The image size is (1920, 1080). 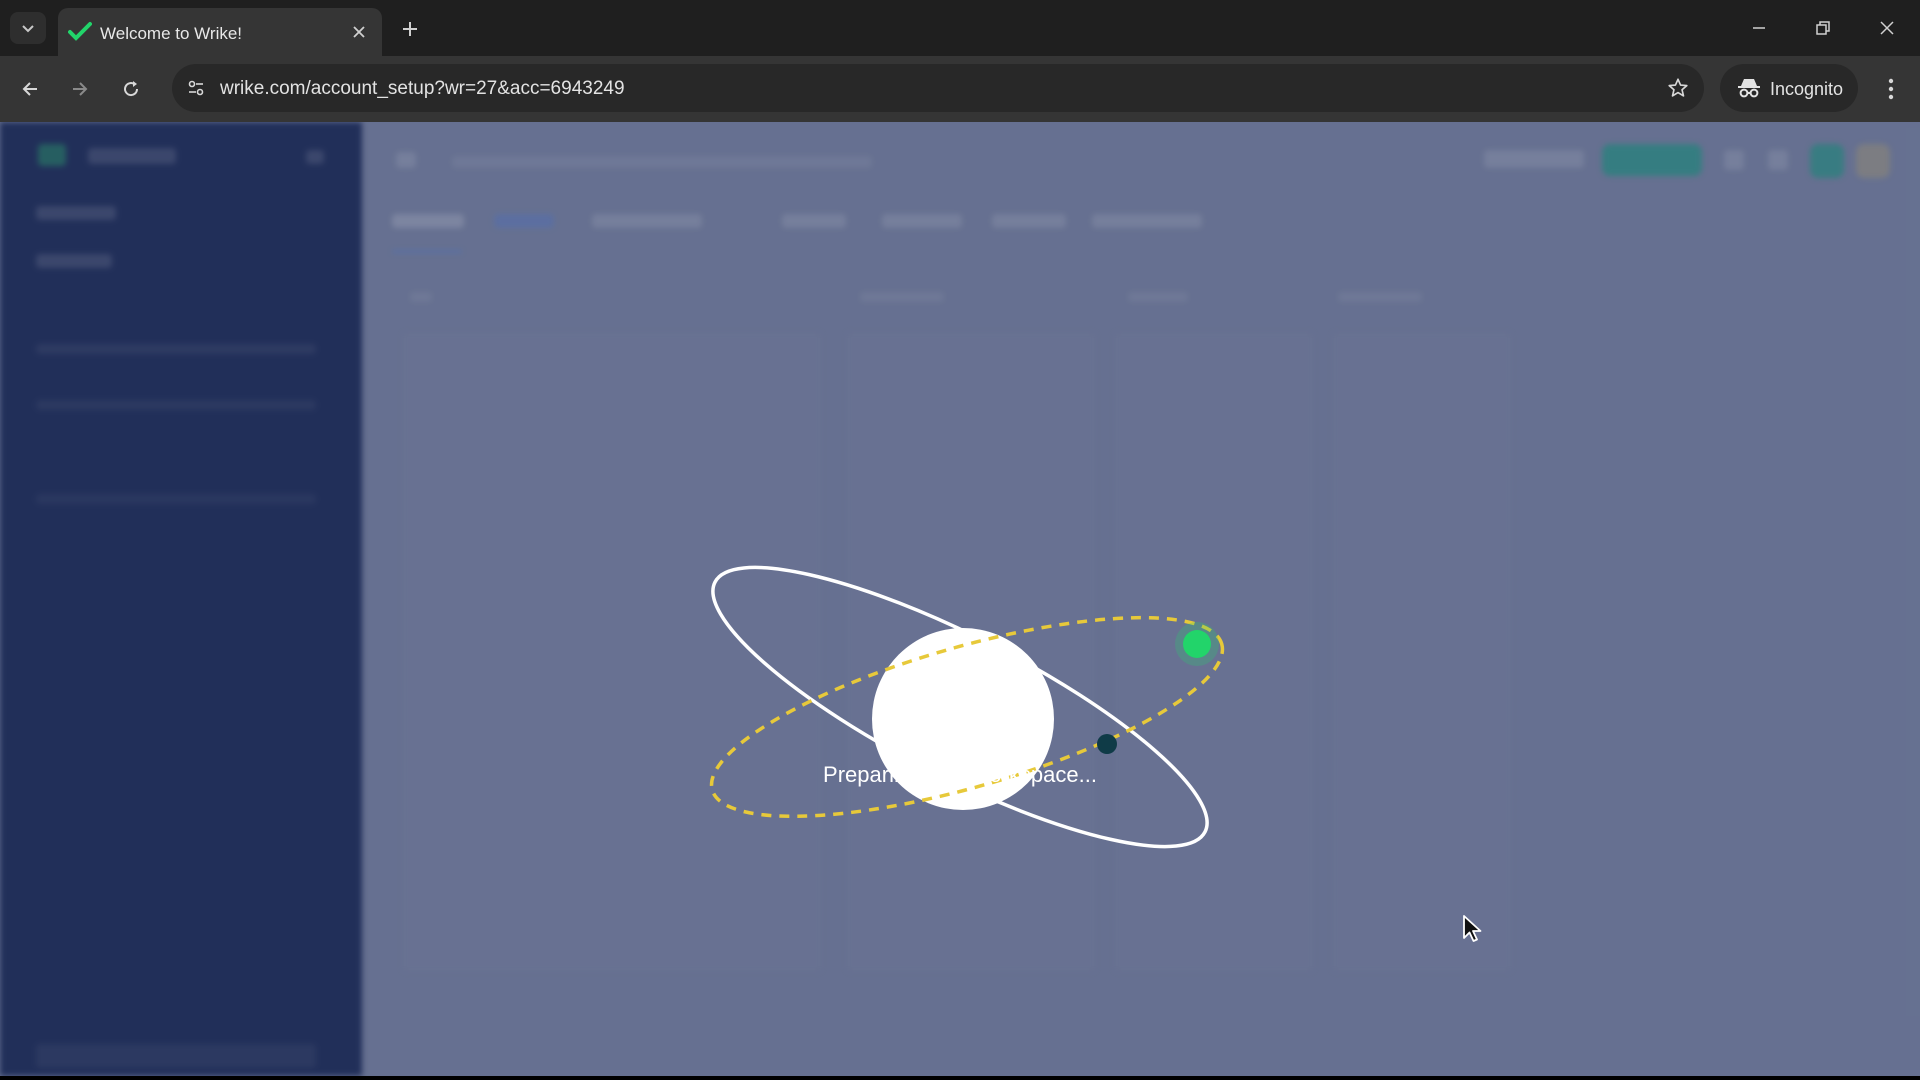 I want to click on restore-icon, so click(x=1823, y=28).